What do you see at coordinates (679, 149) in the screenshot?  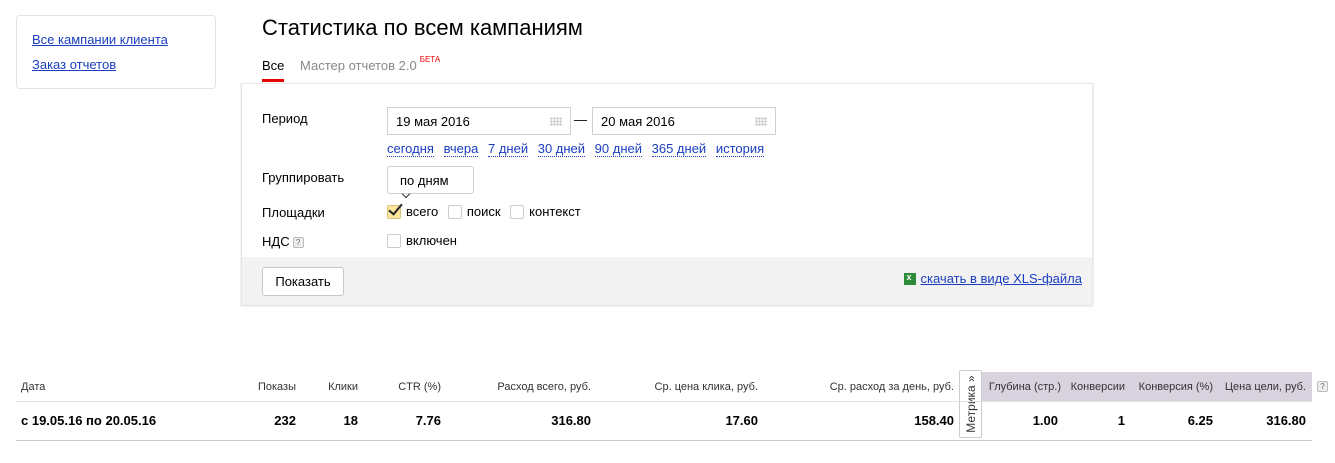 I see `period-365-days-link: 365 дней` at bounding box center [679, 149].